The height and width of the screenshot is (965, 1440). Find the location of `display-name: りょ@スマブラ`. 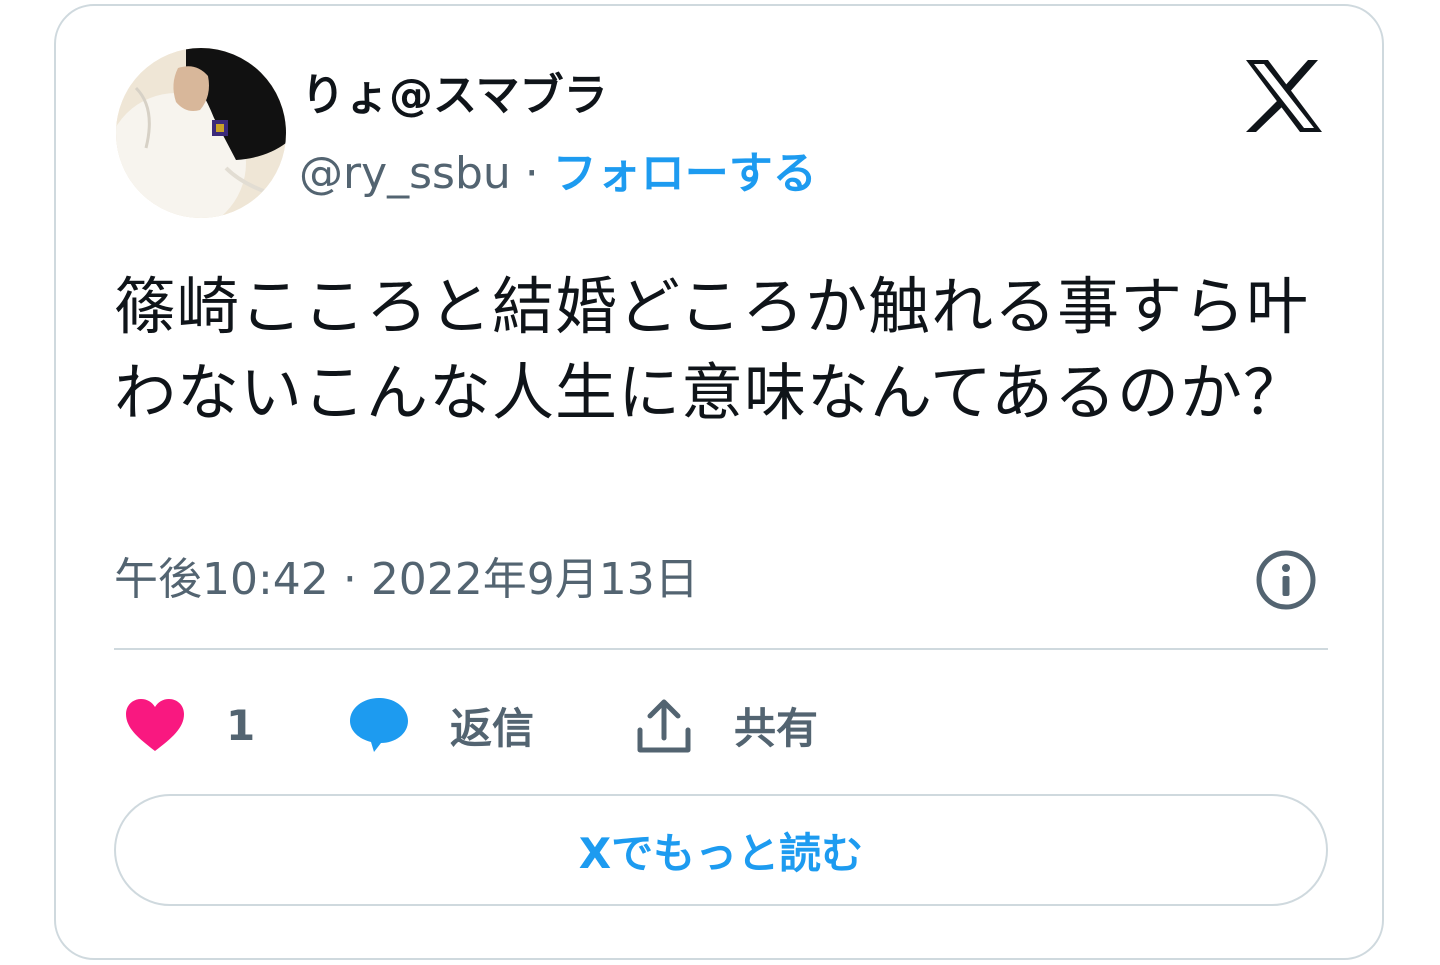

display-name: りょ@スマブラ is located at coordinates (454, 96).